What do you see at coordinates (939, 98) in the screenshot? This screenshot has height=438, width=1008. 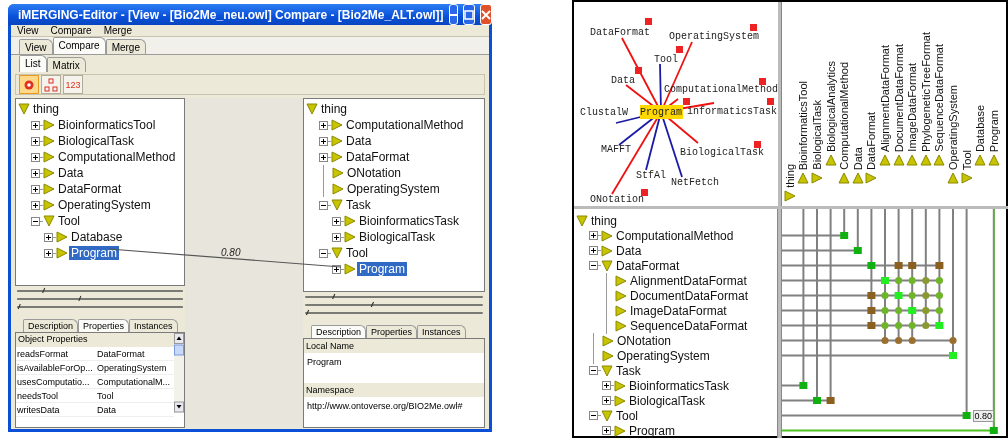 I see `column-label: SequenceDataFormat` at bounding box center [939, 98].